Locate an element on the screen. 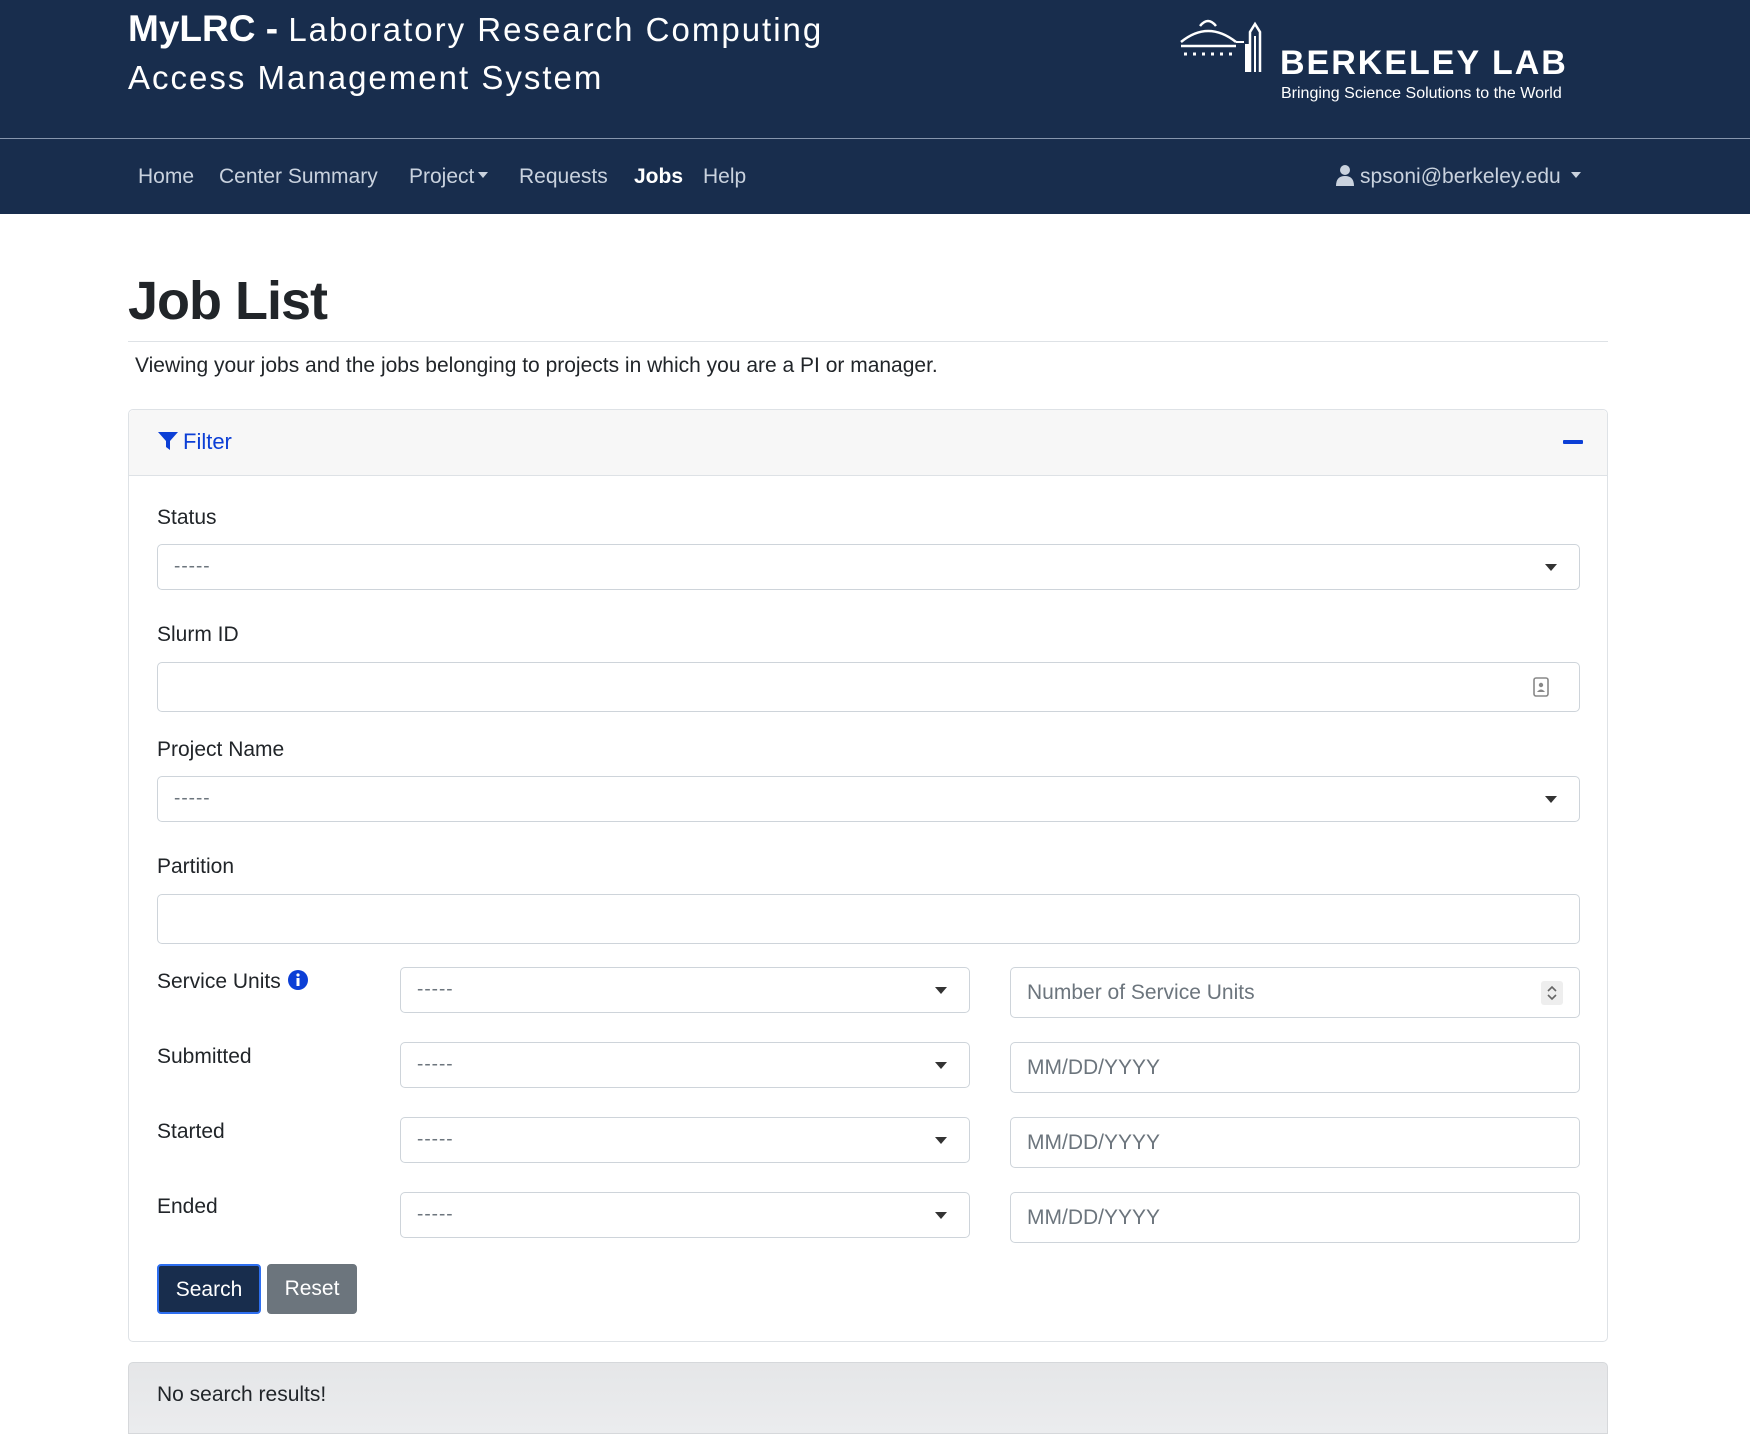 The image size is (1750, 1434). app-subtitle-line1: Laboratory Research Computing is located at coordinates (556, 29).